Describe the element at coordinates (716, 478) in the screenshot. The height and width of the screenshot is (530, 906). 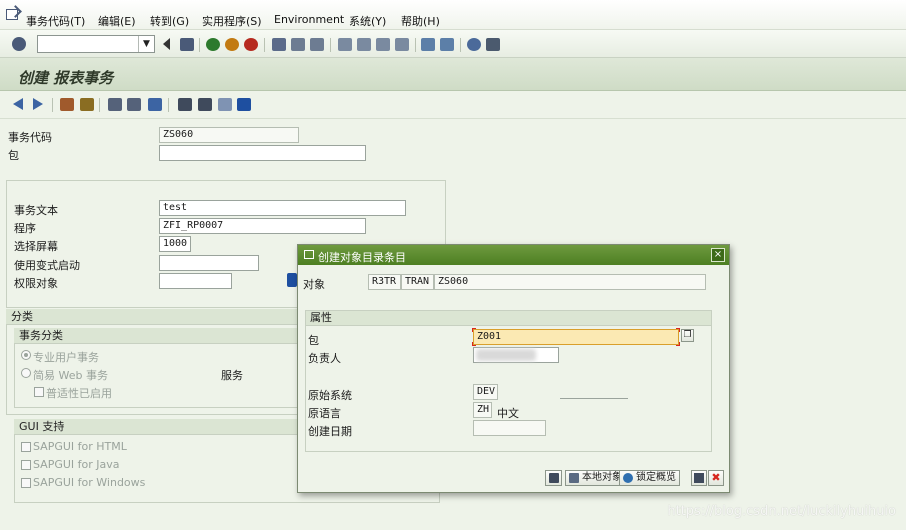
I see `cancel-button: ✖` at that location.